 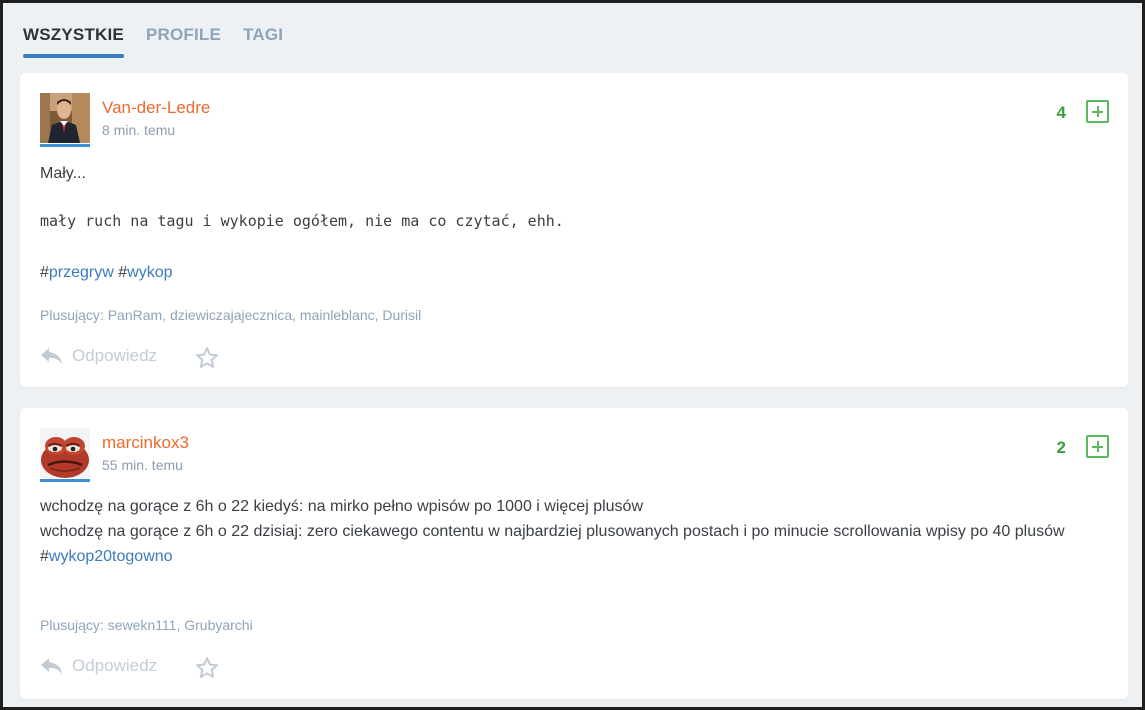 What do you see at coordinates (183, 39) in the screenshot?
I see `tab-profile: PROFILE` at bounding box center [183, 39].